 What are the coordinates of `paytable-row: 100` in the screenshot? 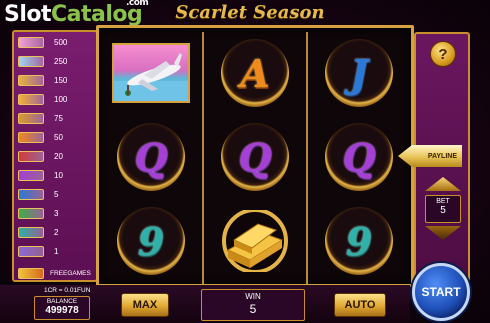 It's located at (42, 99).